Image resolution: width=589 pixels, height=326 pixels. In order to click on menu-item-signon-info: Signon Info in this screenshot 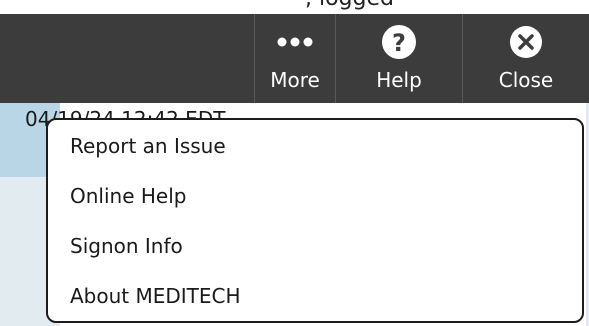, I will do `click(315, 246)`.